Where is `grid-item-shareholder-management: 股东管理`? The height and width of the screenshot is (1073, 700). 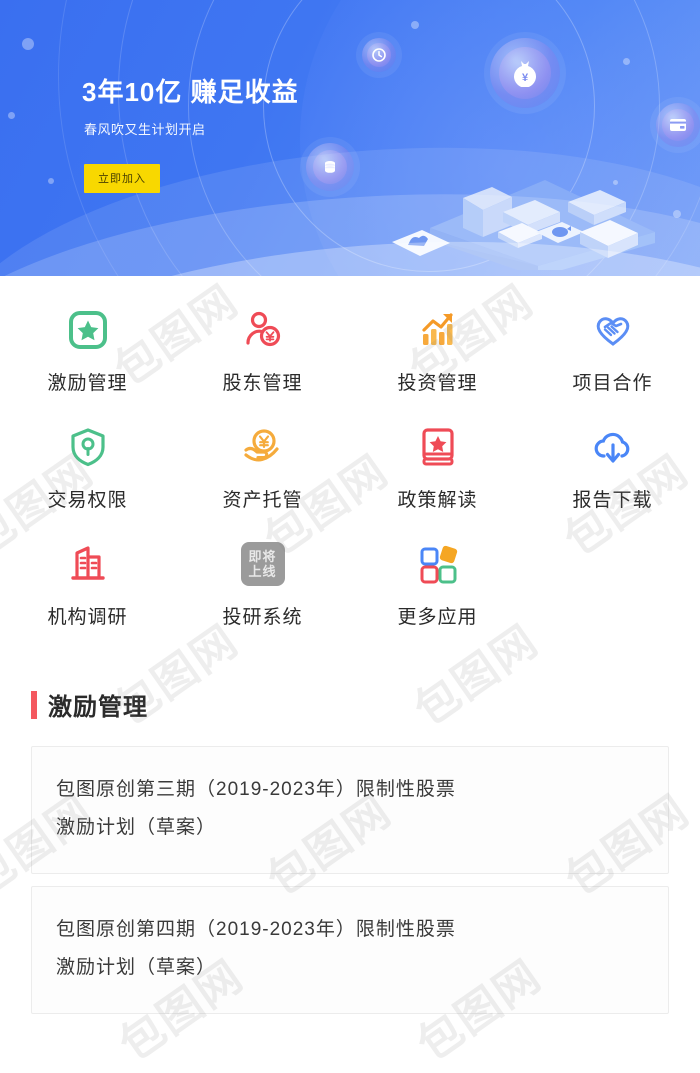
grid-item-shareholder-management: 股东管理 is located at coordinates (262, 348).